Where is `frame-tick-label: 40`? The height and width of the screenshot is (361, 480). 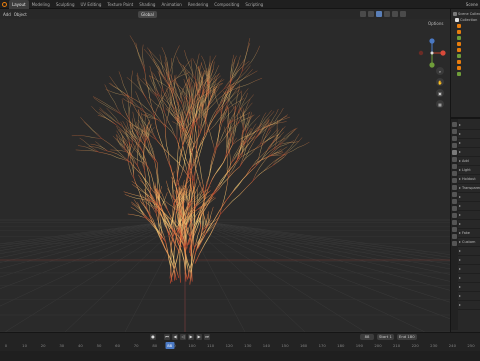
frame-tick-label: 40 is located at coordinates (80, 345).